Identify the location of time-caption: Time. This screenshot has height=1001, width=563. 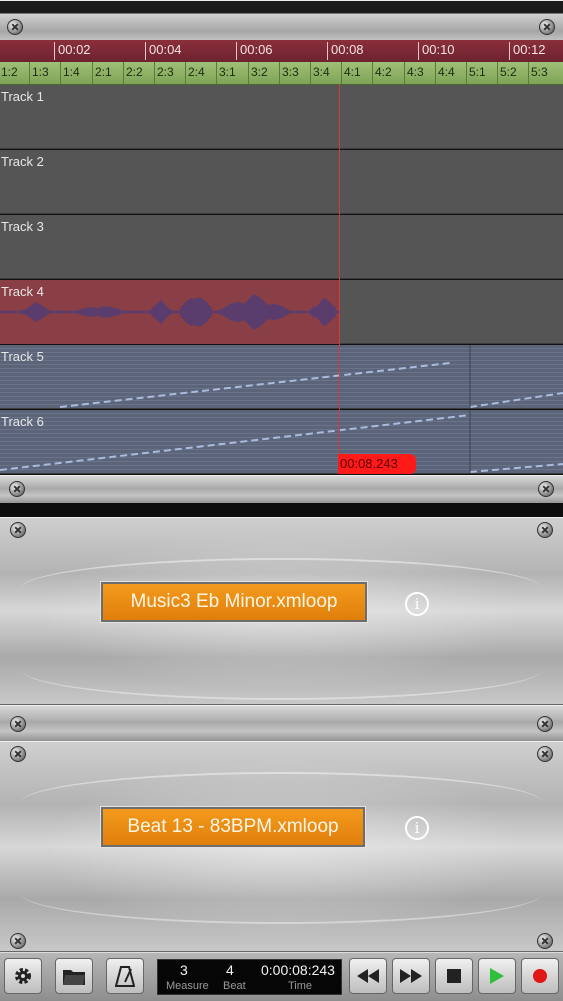
(300, 986).